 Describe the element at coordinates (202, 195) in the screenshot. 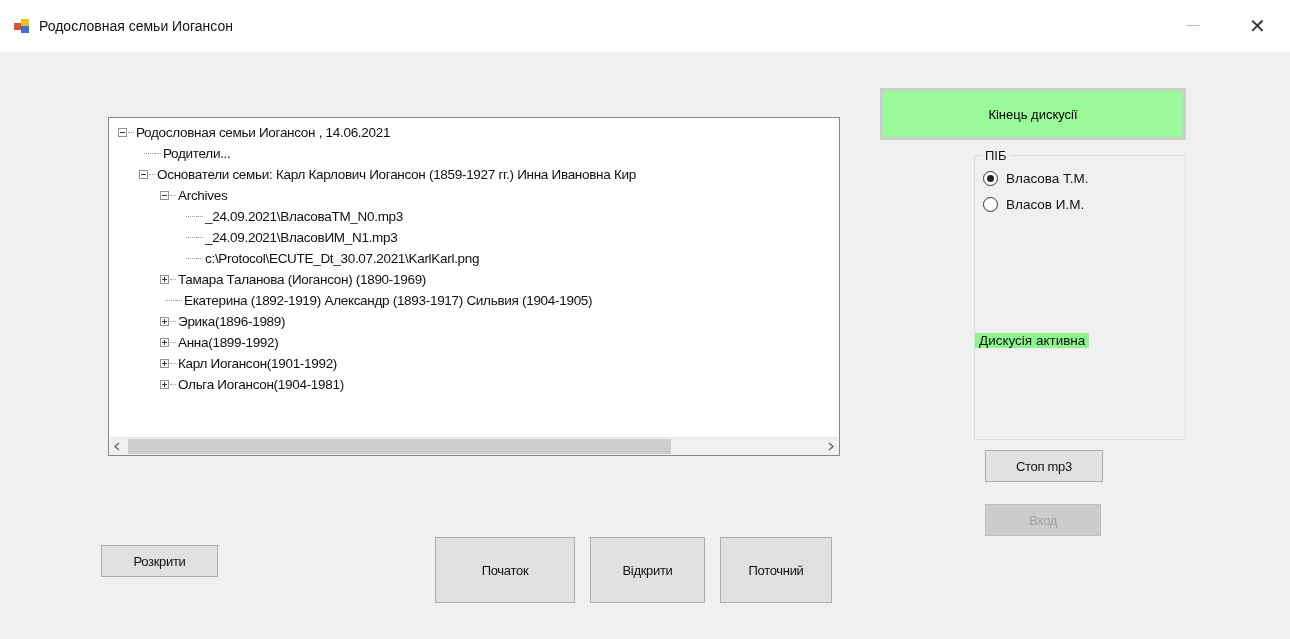

I see `tree-item: Archives` at that location.